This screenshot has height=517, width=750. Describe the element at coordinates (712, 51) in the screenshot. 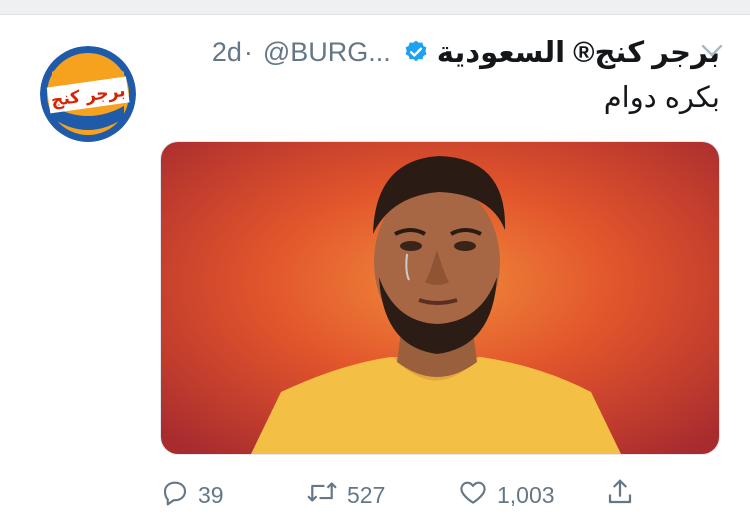

I see `chevron-down-icon` at that location.